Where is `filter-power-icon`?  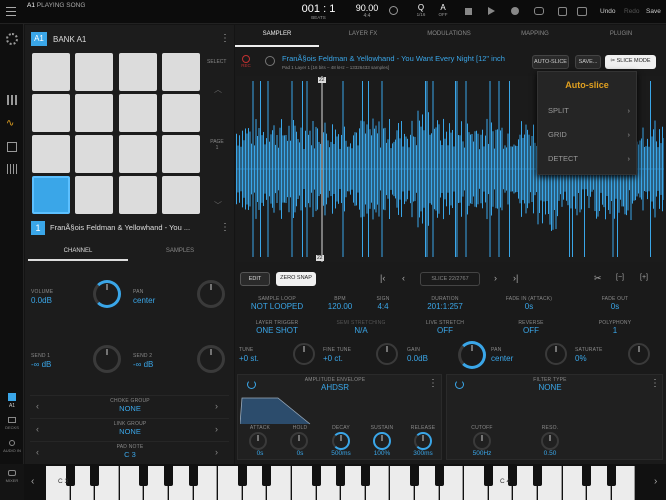
filter-power-icon is located at coordinates (459, 384).